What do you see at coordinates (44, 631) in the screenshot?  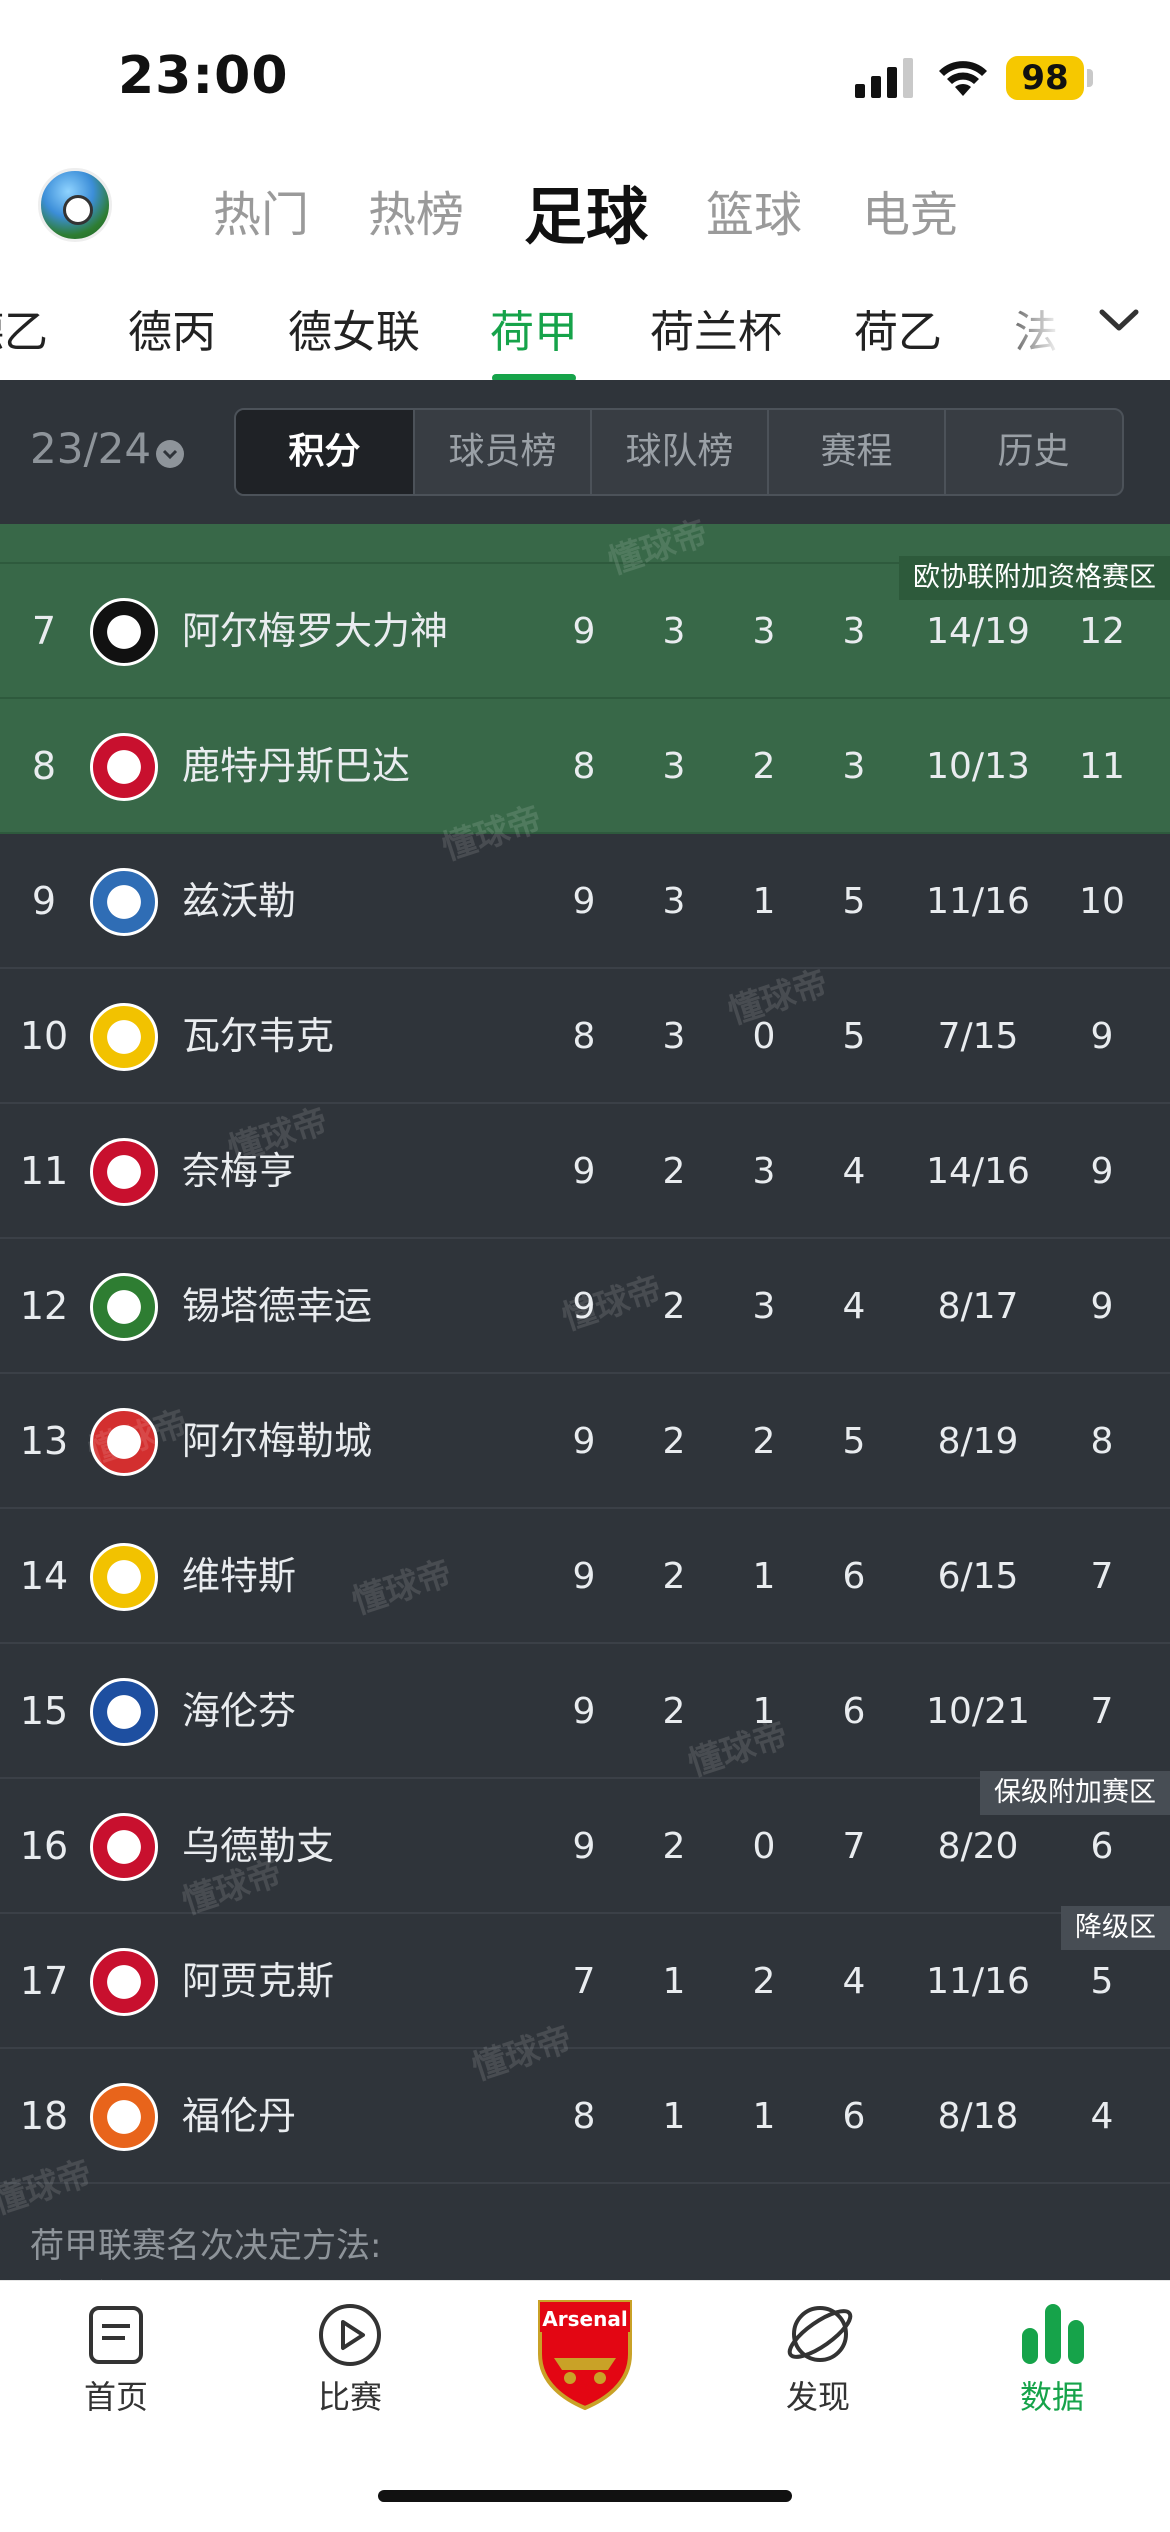 I see `rank-cell: 7` at bounding box center [44, 631].